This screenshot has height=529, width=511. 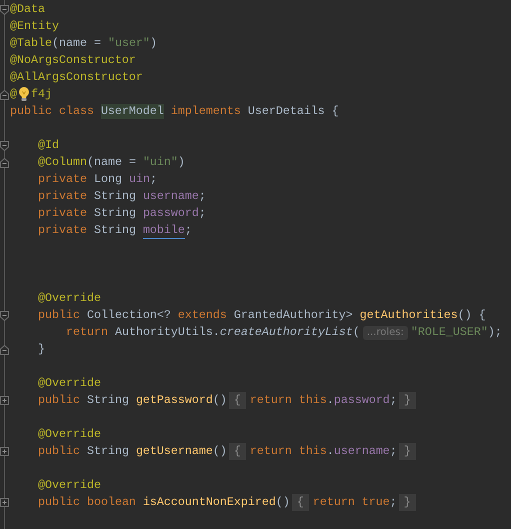 What do you see at coordinates (41, 94) in the screenshot?
I see `code-text: f4j` at bounding box center [41, 94].